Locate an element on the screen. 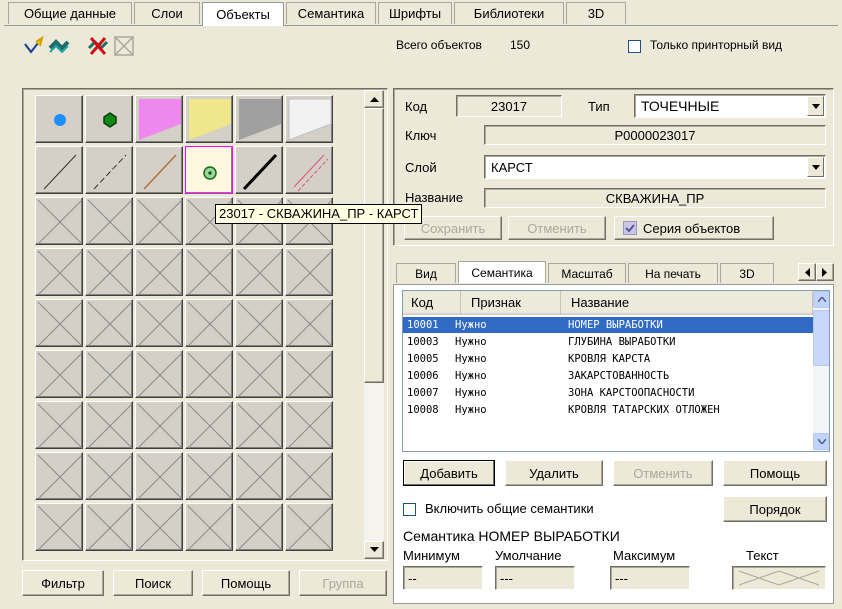 The height and width of the screenshot is (609, 842). print-only-checkbox is located at coordinates (634, 46).